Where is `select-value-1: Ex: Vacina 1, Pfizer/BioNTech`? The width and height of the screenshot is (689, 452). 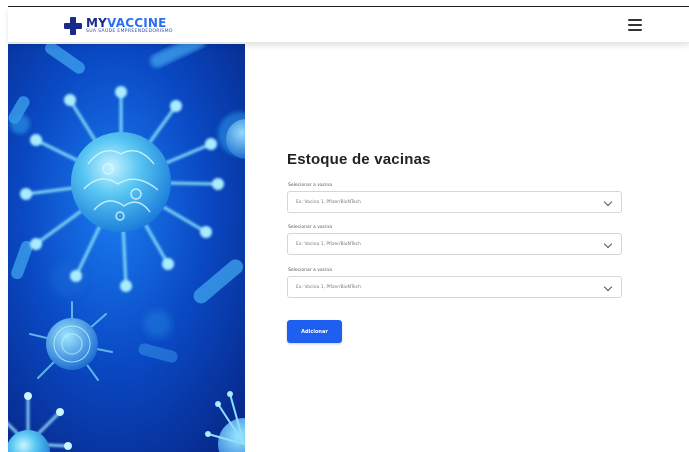 select-value-1: Ex: Vacina 1, Pfizer/BioNTech is located at coordinates (329, 202).